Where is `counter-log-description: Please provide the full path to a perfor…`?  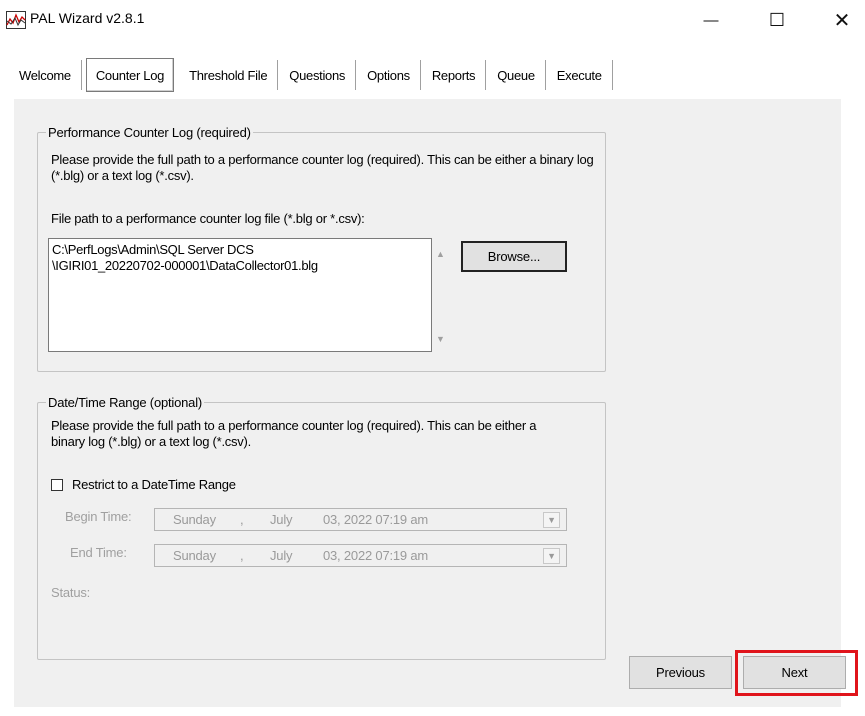 counter-log-description: Please provide the full path to a perfor… is located at coordinates (322, 167).